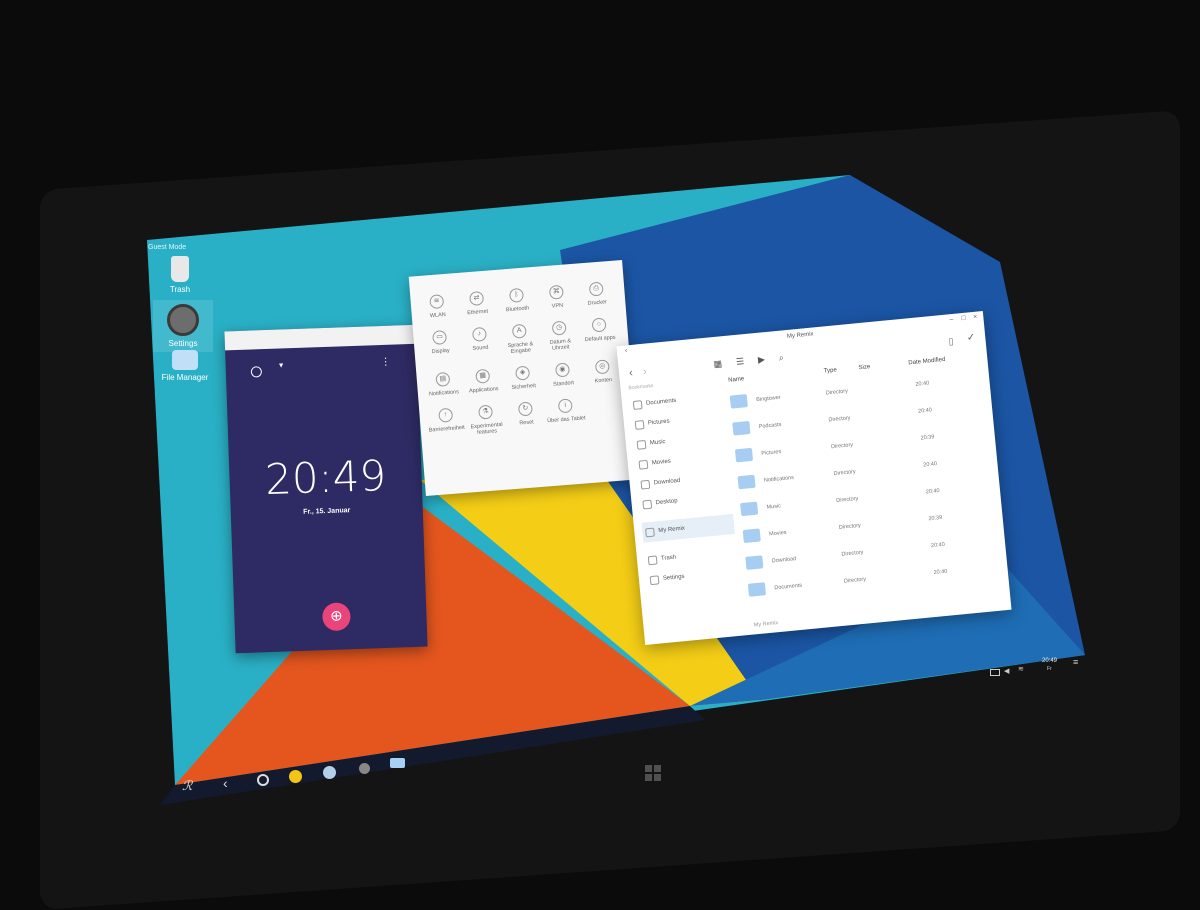  What do you see at coordinates (329, 772) in the screenshot?
I see `browser-app-icon` at bounding box center [329, 772].